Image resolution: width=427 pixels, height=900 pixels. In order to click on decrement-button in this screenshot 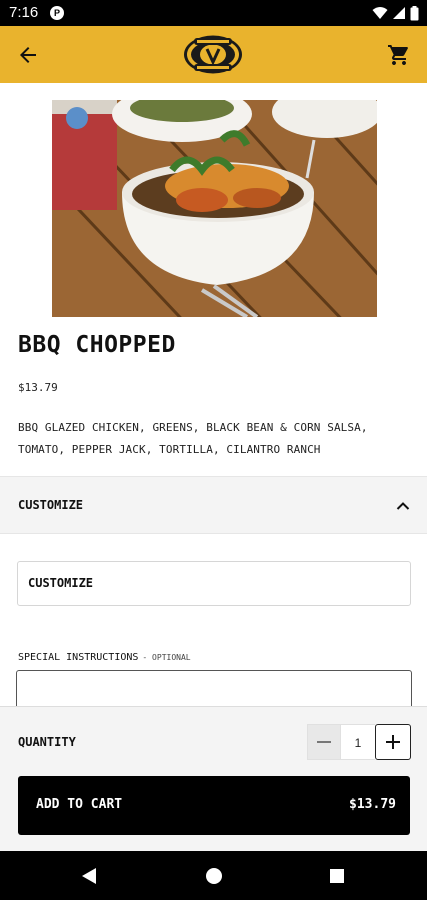, I will do `click(324, 742)`.